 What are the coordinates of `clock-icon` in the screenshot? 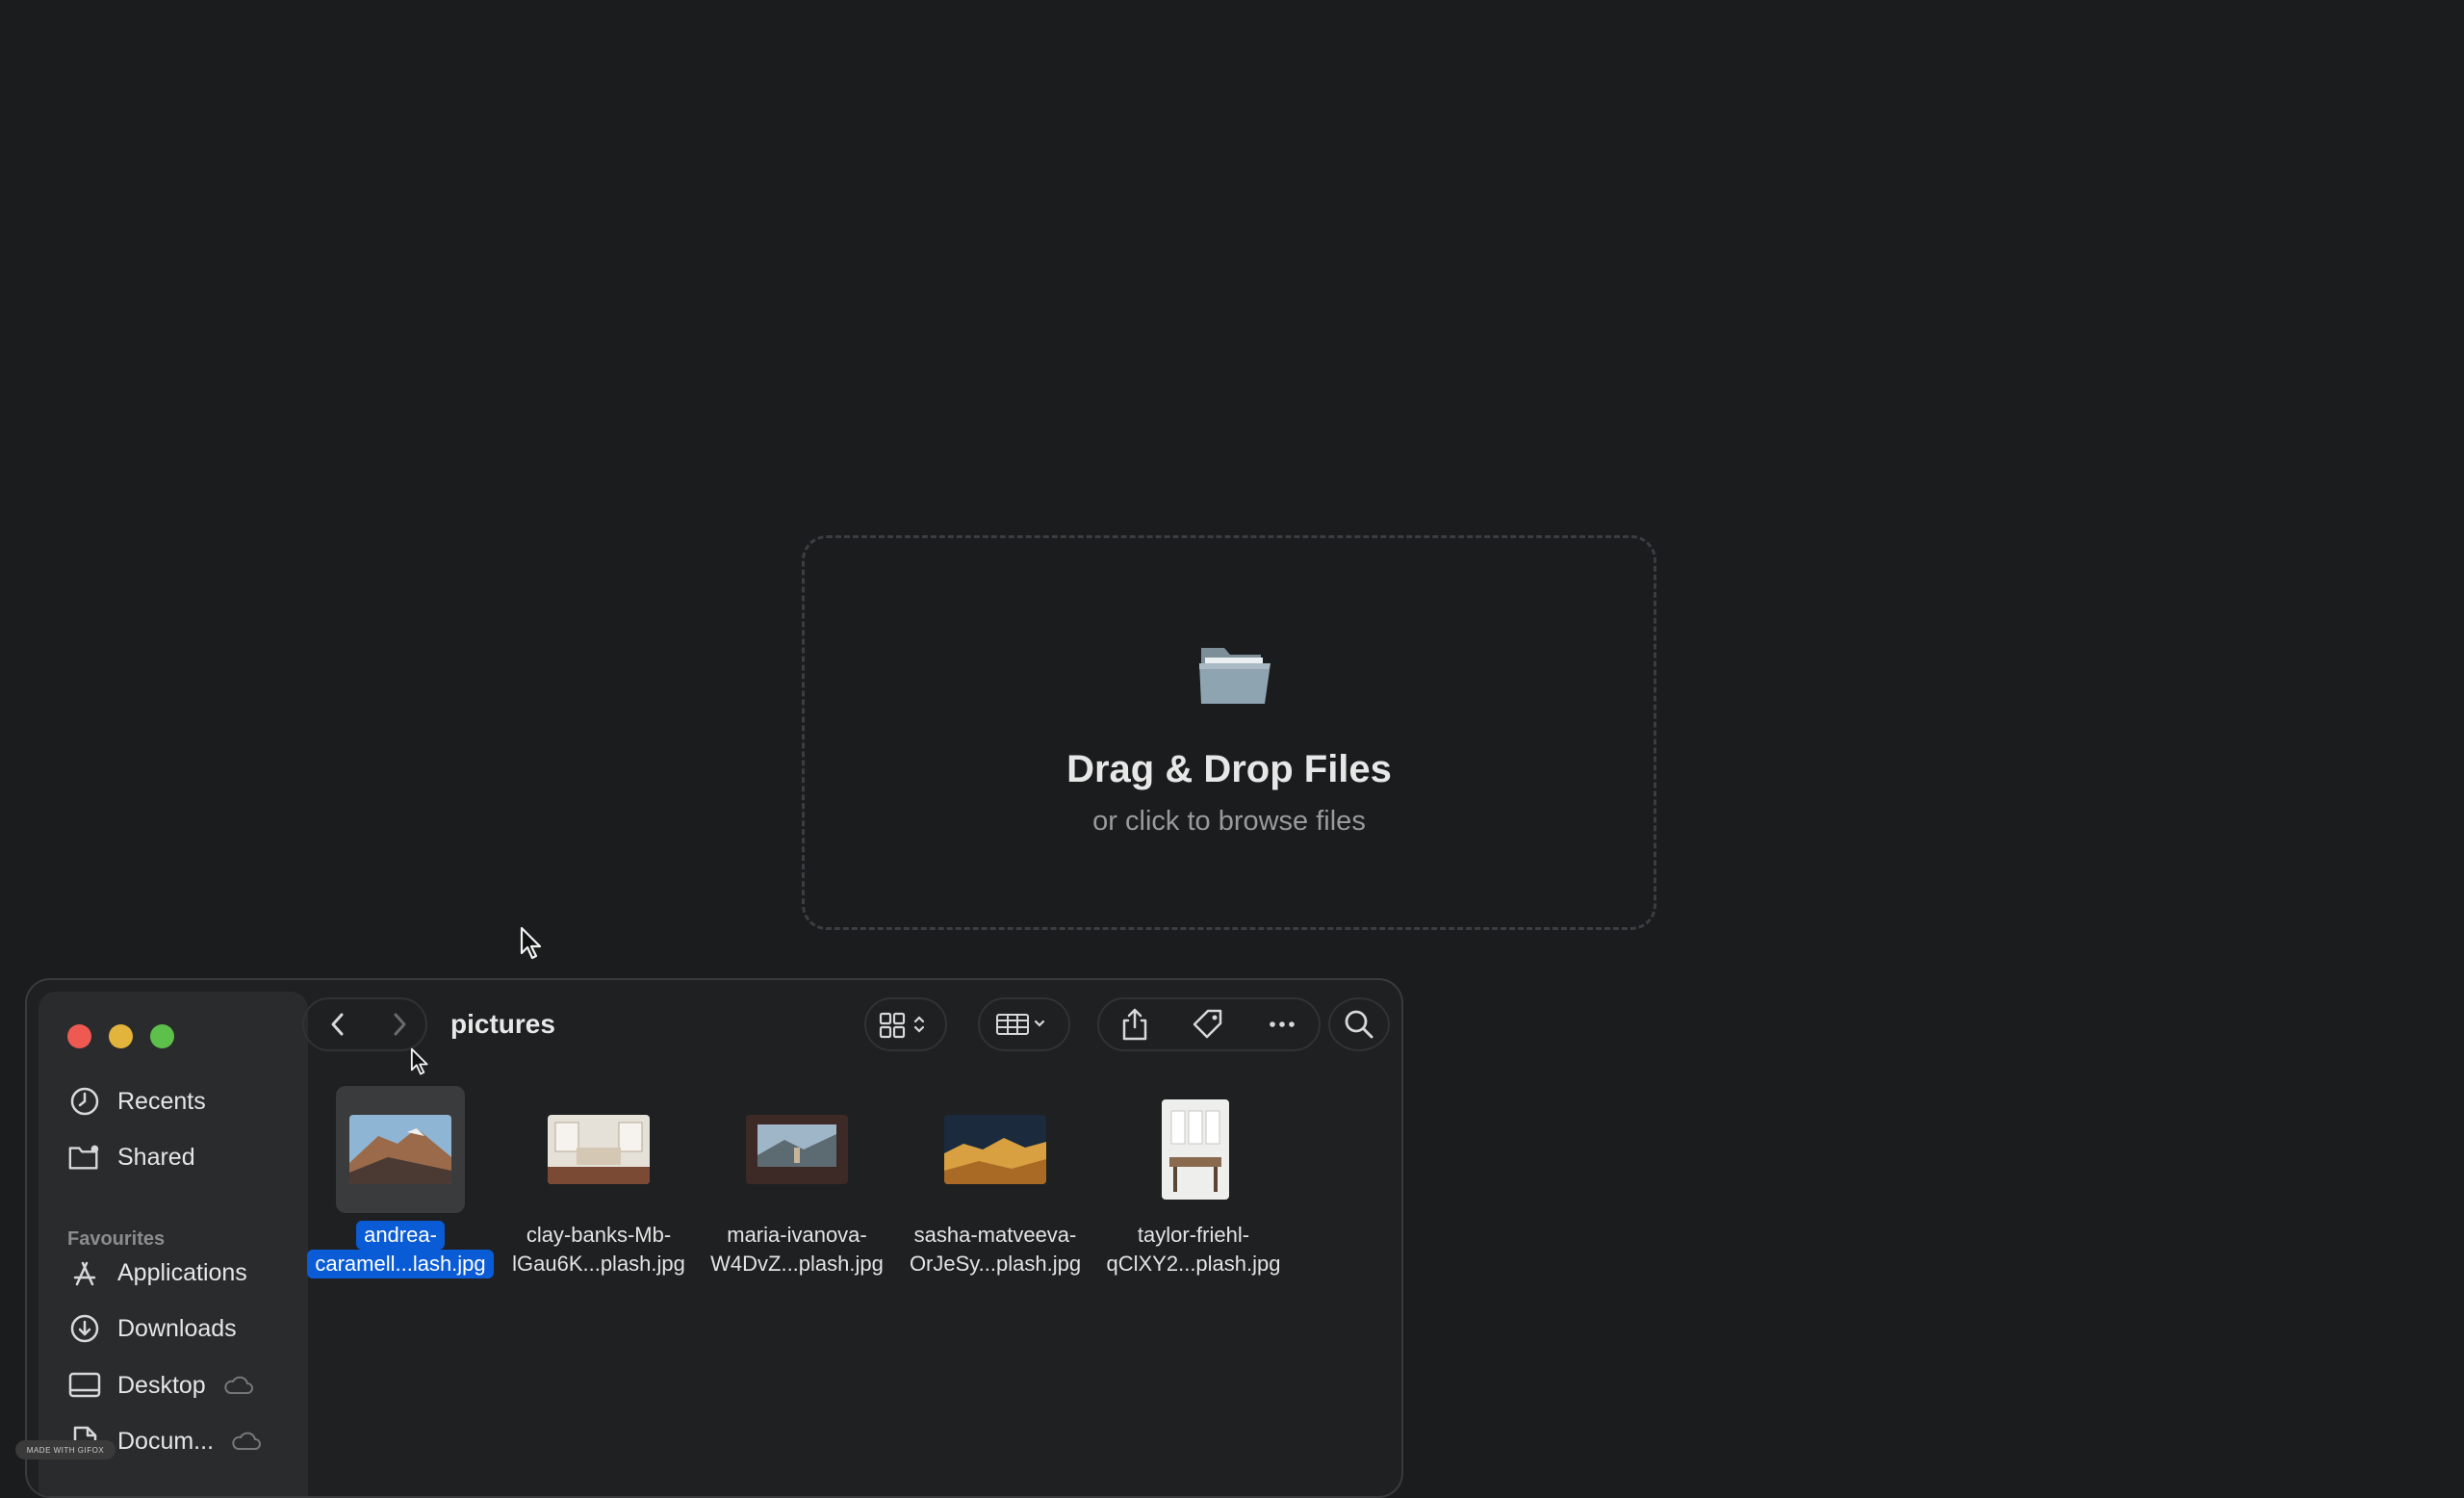 It's located at (84, 1102).